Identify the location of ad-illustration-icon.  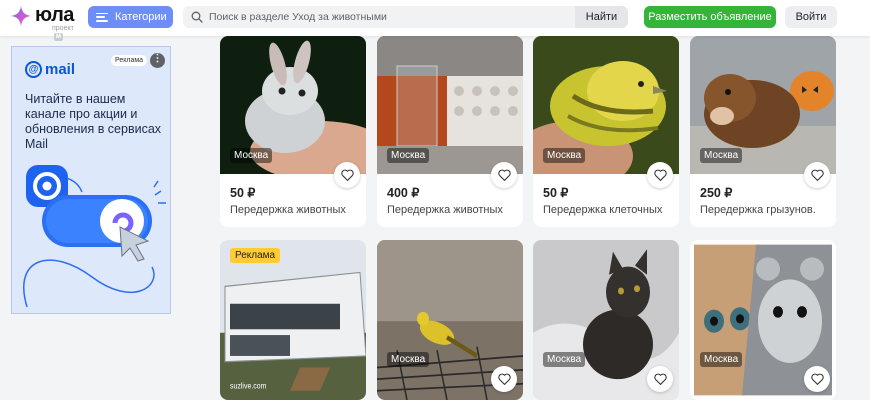
(94, 236).